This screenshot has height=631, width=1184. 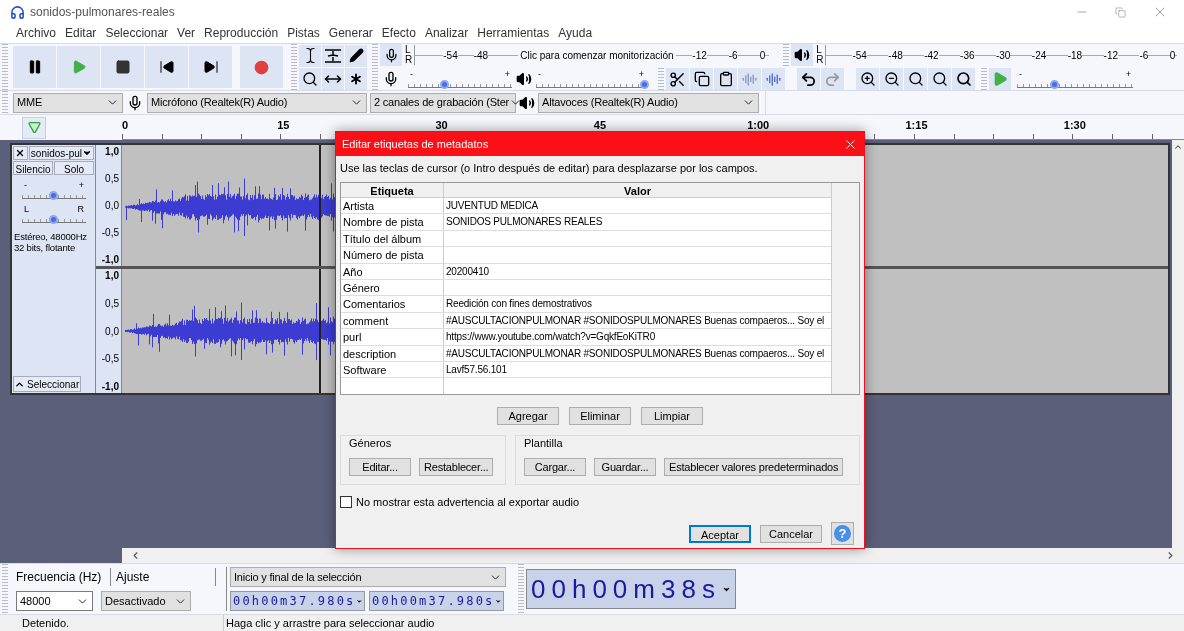 I want to click on play-head-button, so click(x=34, y=127).